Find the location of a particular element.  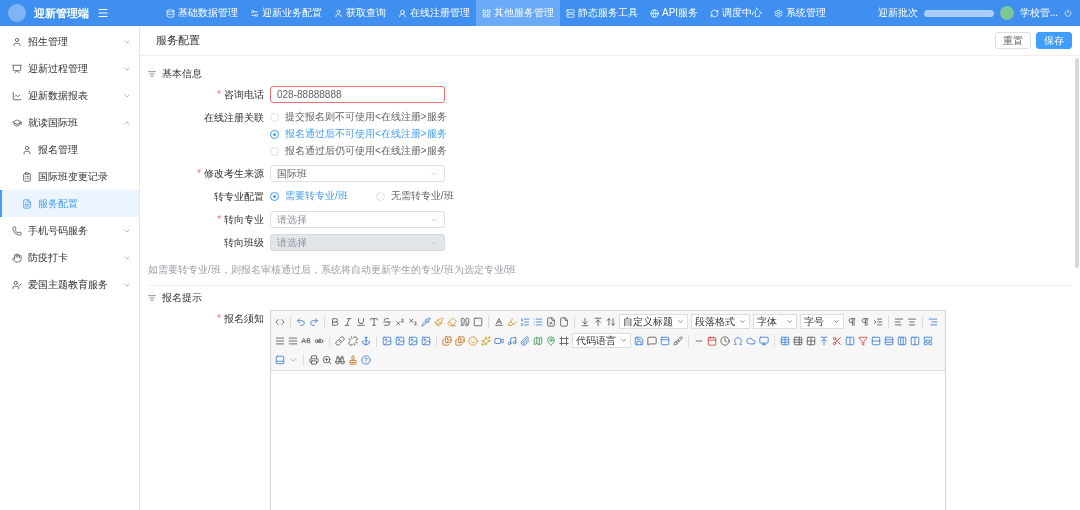

strikethrough-icon is located at coordinates (387, 321).